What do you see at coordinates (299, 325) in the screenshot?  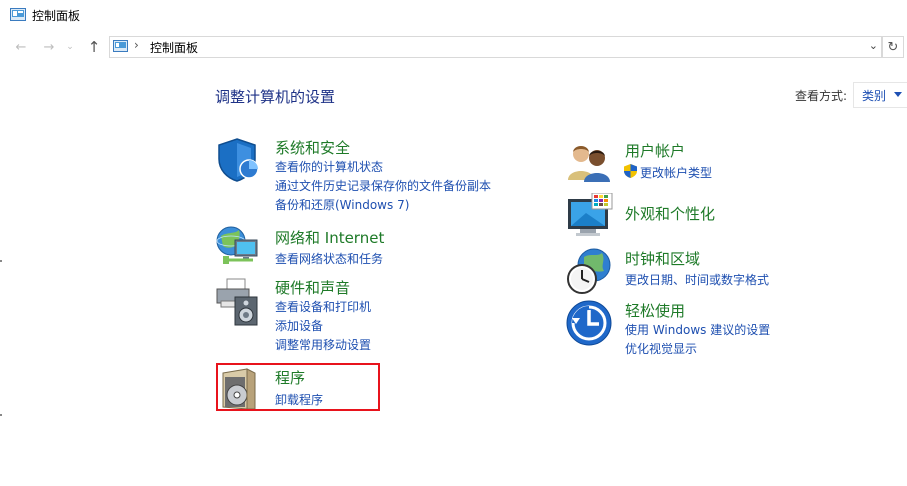 I see `link-add-device: 添加设备` at bounding box center [299, 325].